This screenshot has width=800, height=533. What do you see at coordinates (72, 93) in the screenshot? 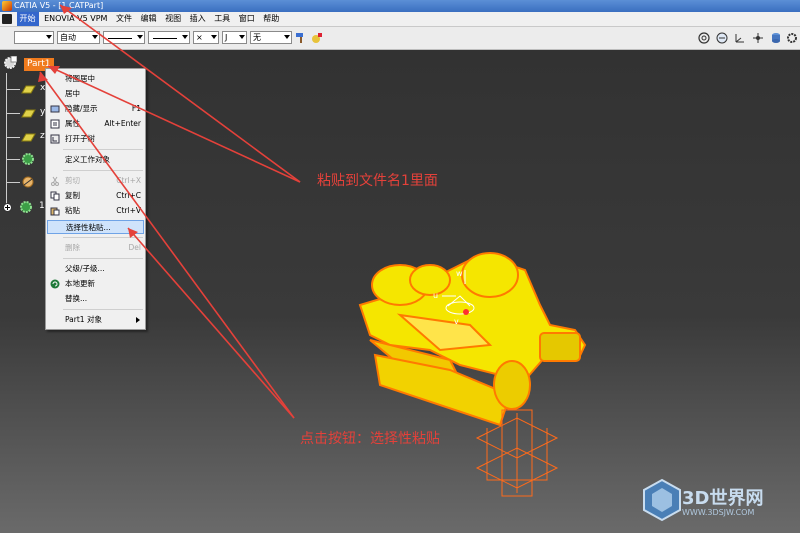
I see `menu-item-label: 居中` at bounding box center [72, 93].